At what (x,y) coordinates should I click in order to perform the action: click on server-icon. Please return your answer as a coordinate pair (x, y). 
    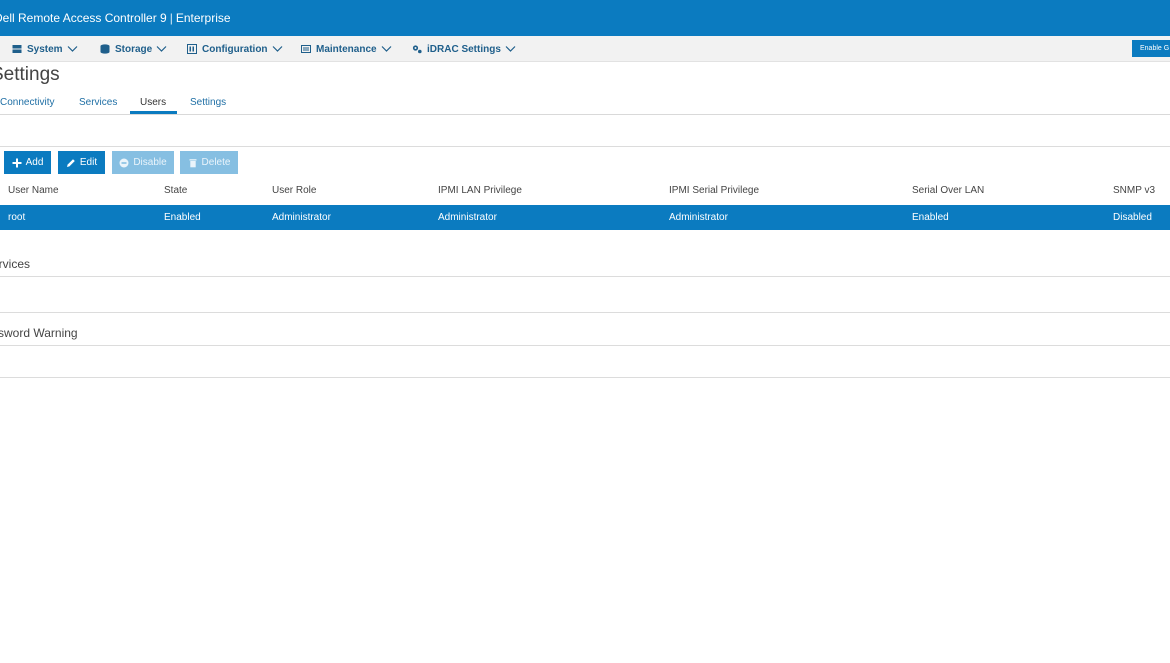
    Looking at the image, I should click on (17, 49).